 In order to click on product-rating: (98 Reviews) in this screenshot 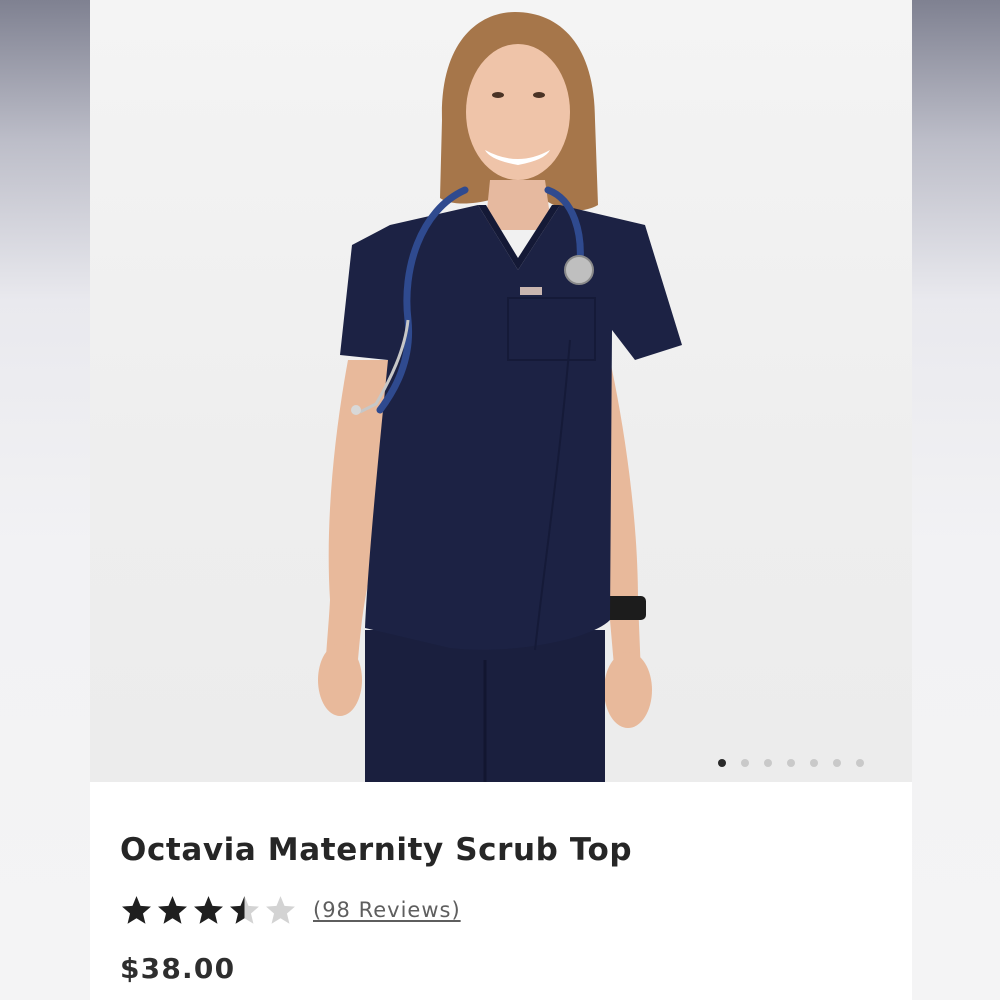, I will do `click(290, 910)`.